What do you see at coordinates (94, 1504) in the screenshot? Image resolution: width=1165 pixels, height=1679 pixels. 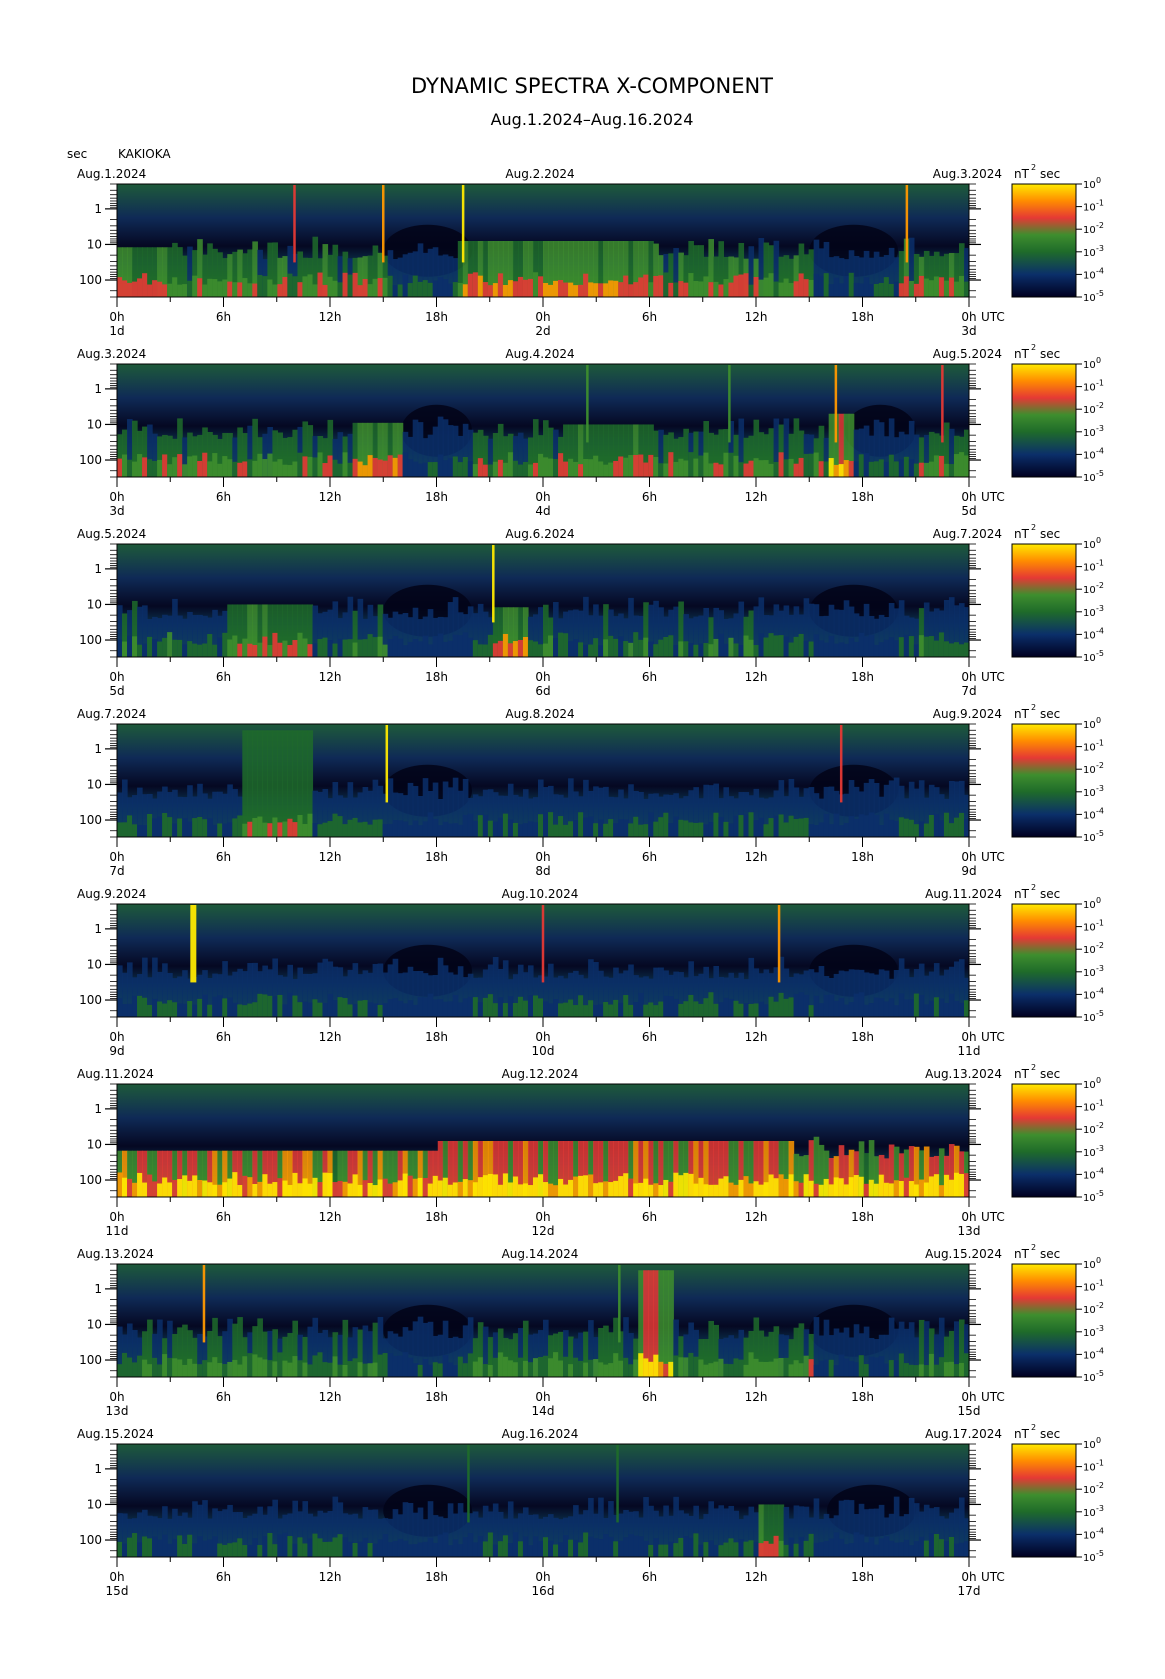 I see `y-tick-label: 10` at bounding box center [94, 1504].